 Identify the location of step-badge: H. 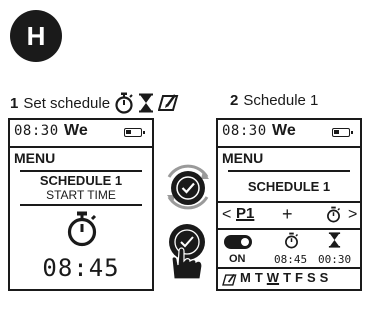
(36, 36).